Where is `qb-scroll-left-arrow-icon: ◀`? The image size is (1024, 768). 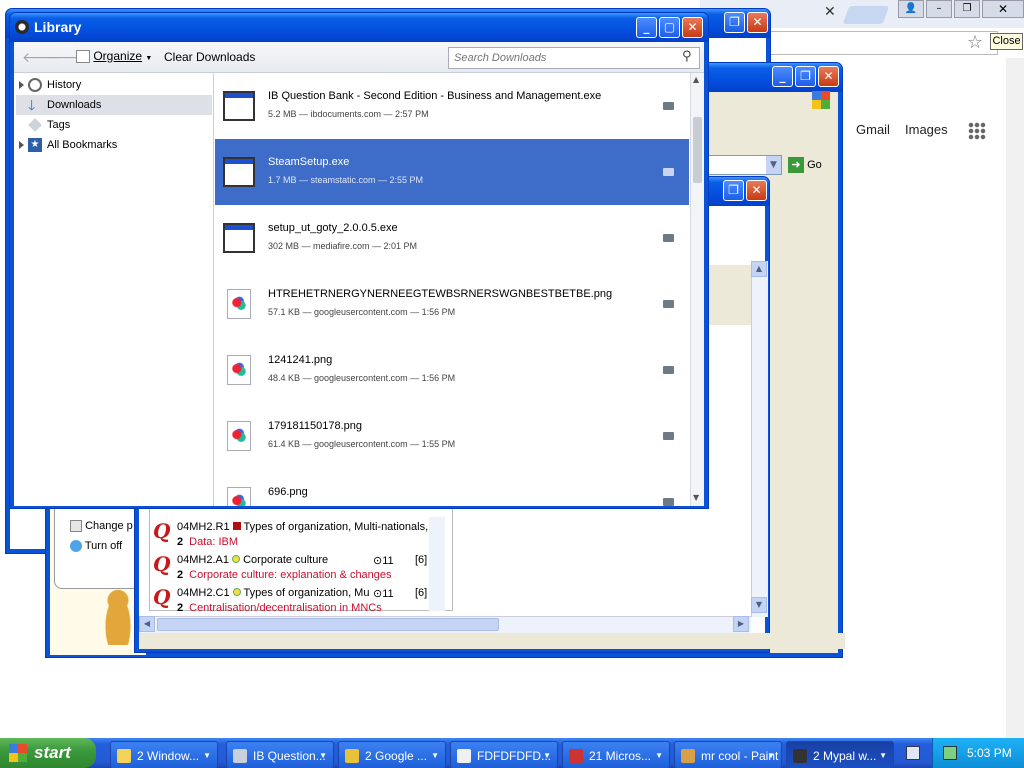
qb-scroll-left-arrow-icon: ◀ is located at coordinates (147, 624).